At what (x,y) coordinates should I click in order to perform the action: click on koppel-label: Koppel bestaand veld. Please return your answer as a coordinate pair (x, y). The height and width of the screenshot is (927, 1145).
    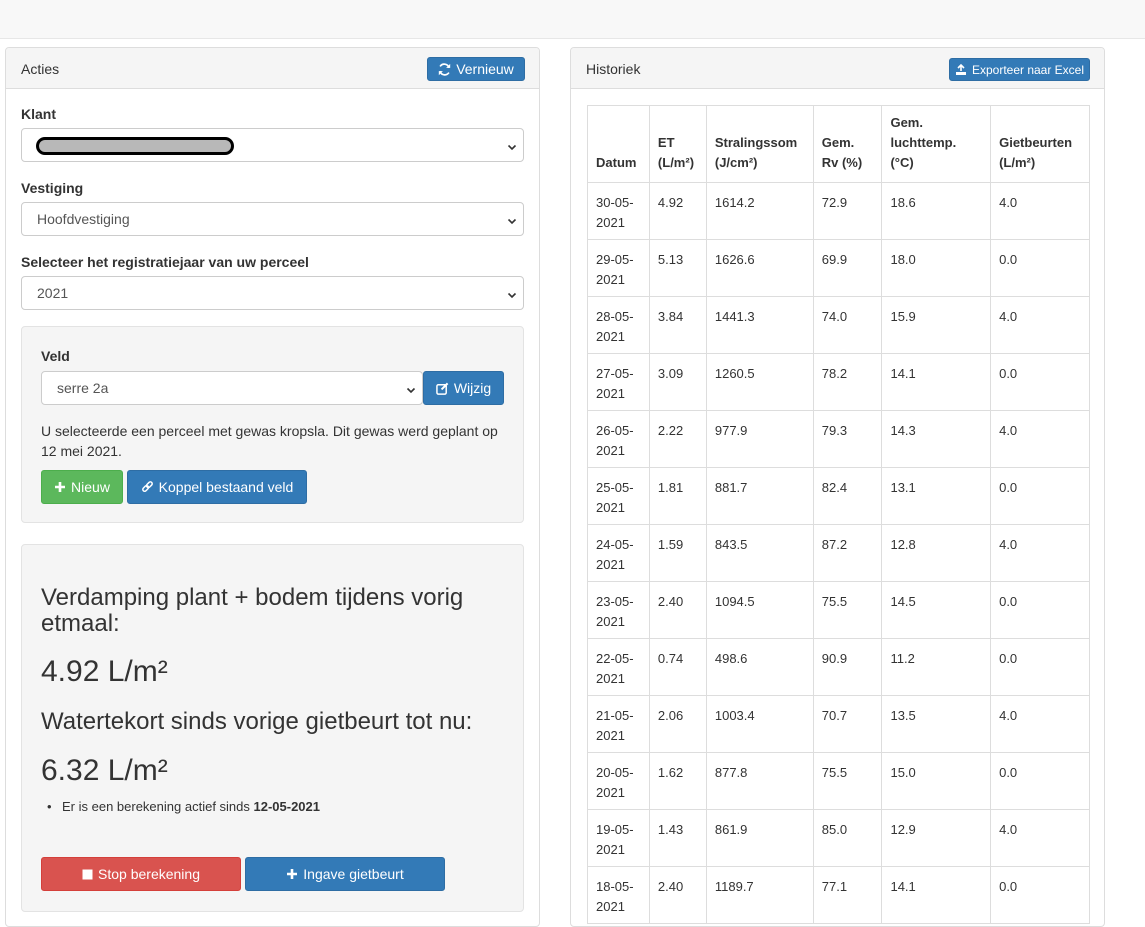
    Looking at the image, I should click on (226, 487).